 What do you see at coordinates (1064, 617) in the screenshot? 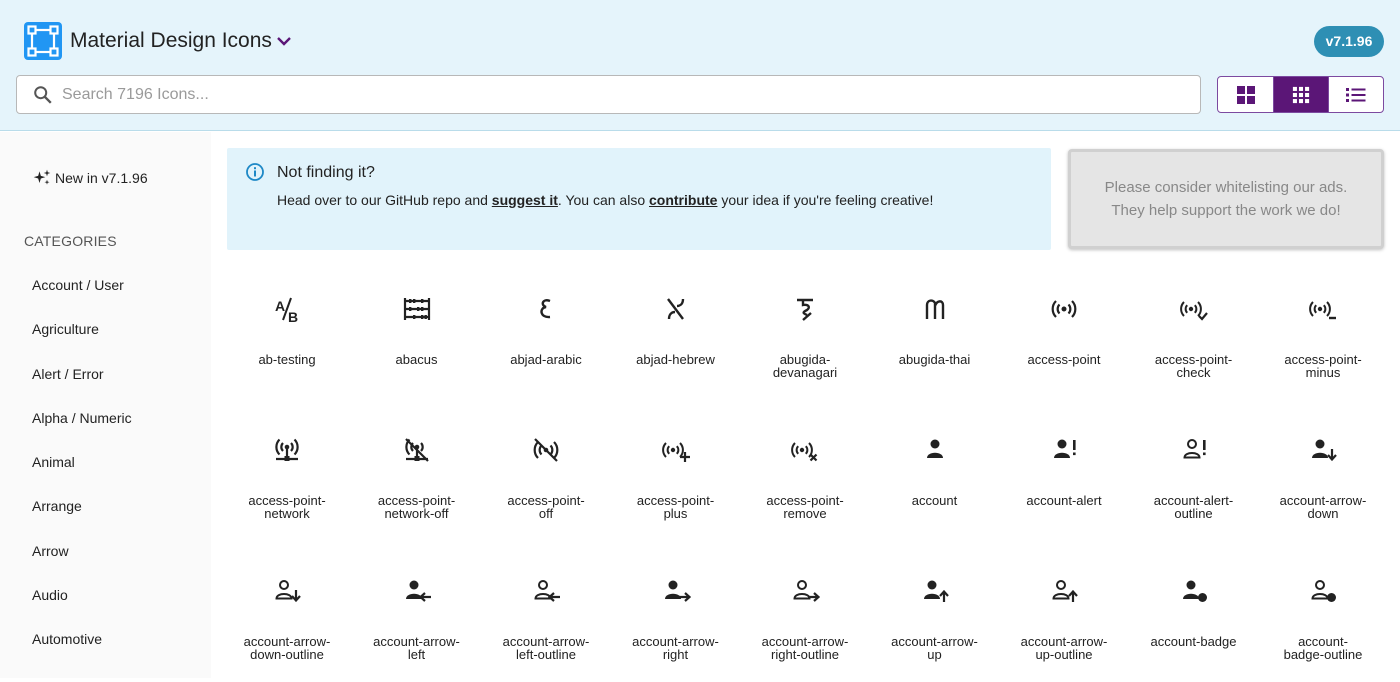
I see `icon-tile-account-arrow-up-outline: account-arrow-up-outline` at bounding box center [1064, 617].